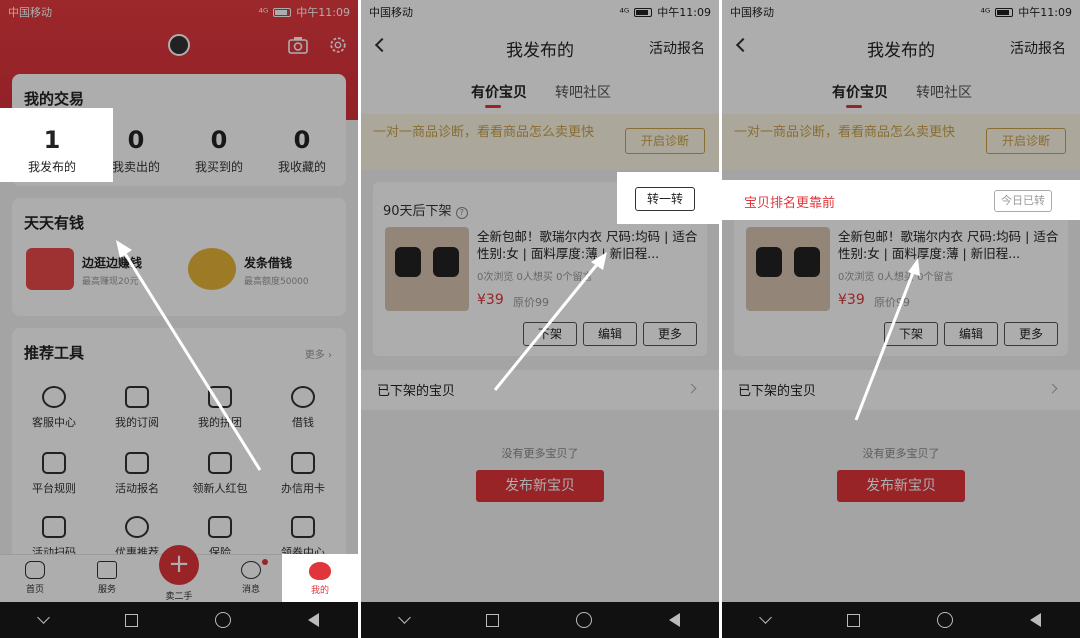 The width and height of the screenshot is (1080, 638). What do you see at coordinates (303, 463) in the screenshot?
I see `credit-card-icon` at bounding box center [303, 463].